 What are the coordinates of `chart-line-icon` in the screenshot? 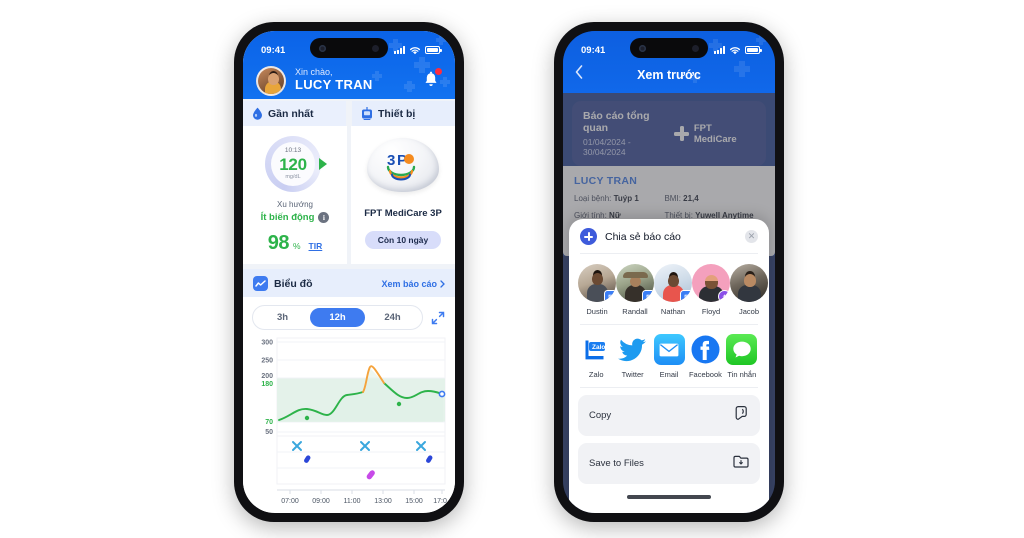 It's located at (260, 283).